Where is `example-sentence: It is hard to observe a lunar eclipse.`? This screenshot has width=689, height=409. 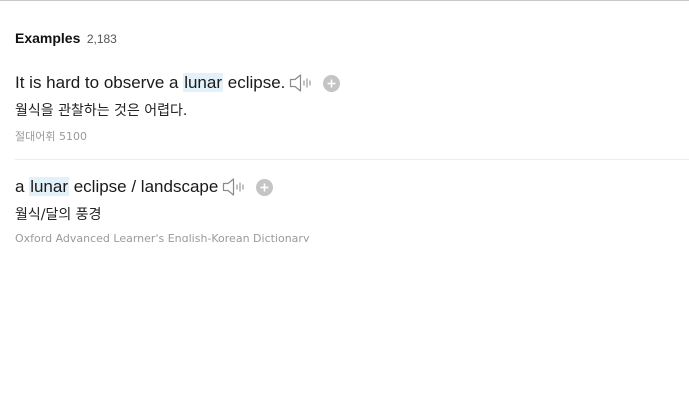
example-sentence: It is hard to observe a lunar eclipse. is located at coordinates (150, 83).